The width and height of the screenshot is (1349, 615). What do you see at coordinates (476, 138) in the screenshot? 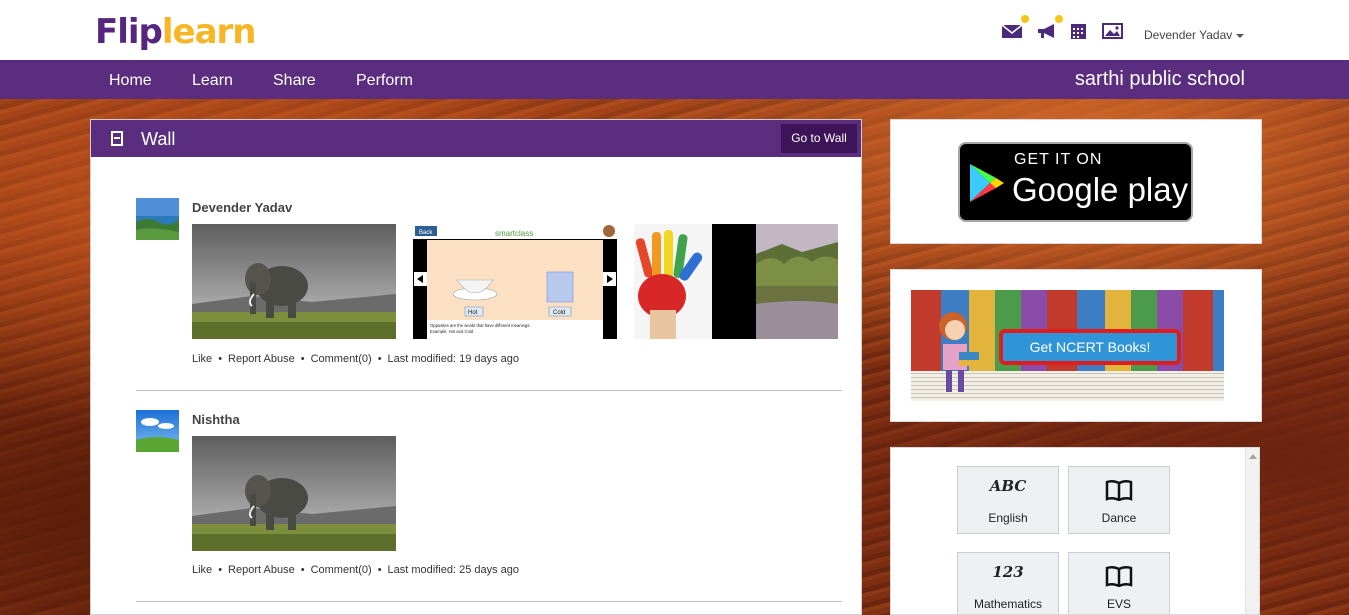
I see `wall-header: Wall Go to Wall` at bounding box center [476, 138].